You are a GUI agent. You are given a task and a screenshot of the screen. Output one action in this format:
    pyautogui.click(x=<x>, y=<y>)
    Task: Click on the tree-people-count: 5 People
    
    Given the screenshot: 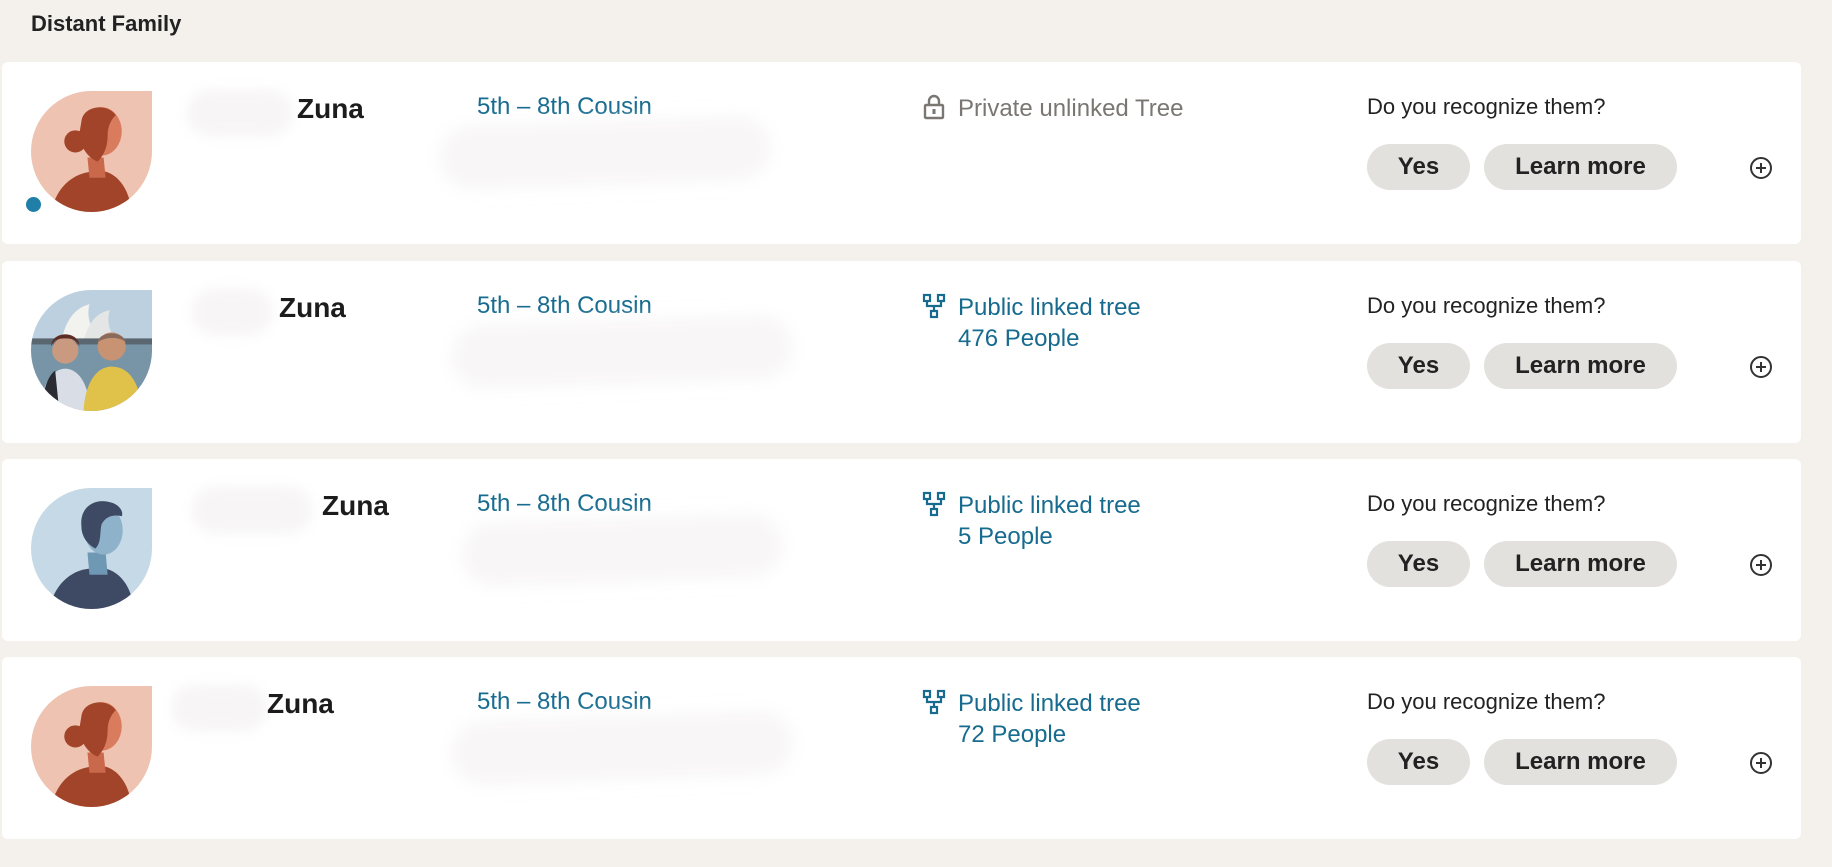 What is the action you would take?
    pyautogui.click(x=1005, y=536)
    